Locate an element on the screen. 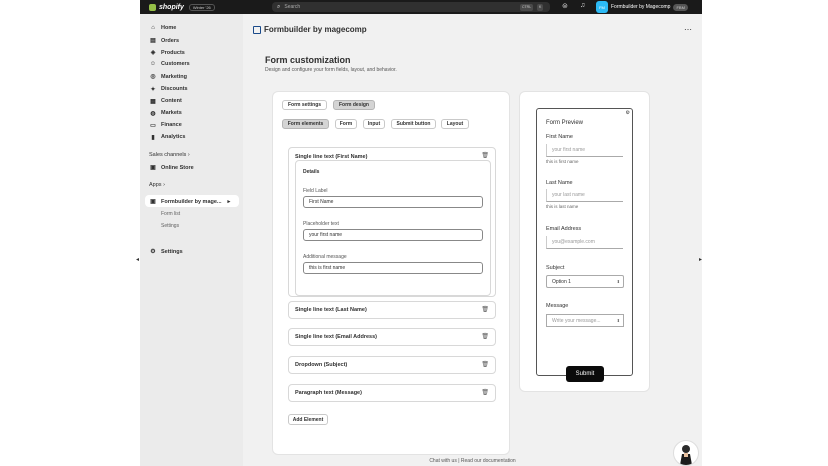  preview-title: Form Preview is located at coordinates (565, 123).